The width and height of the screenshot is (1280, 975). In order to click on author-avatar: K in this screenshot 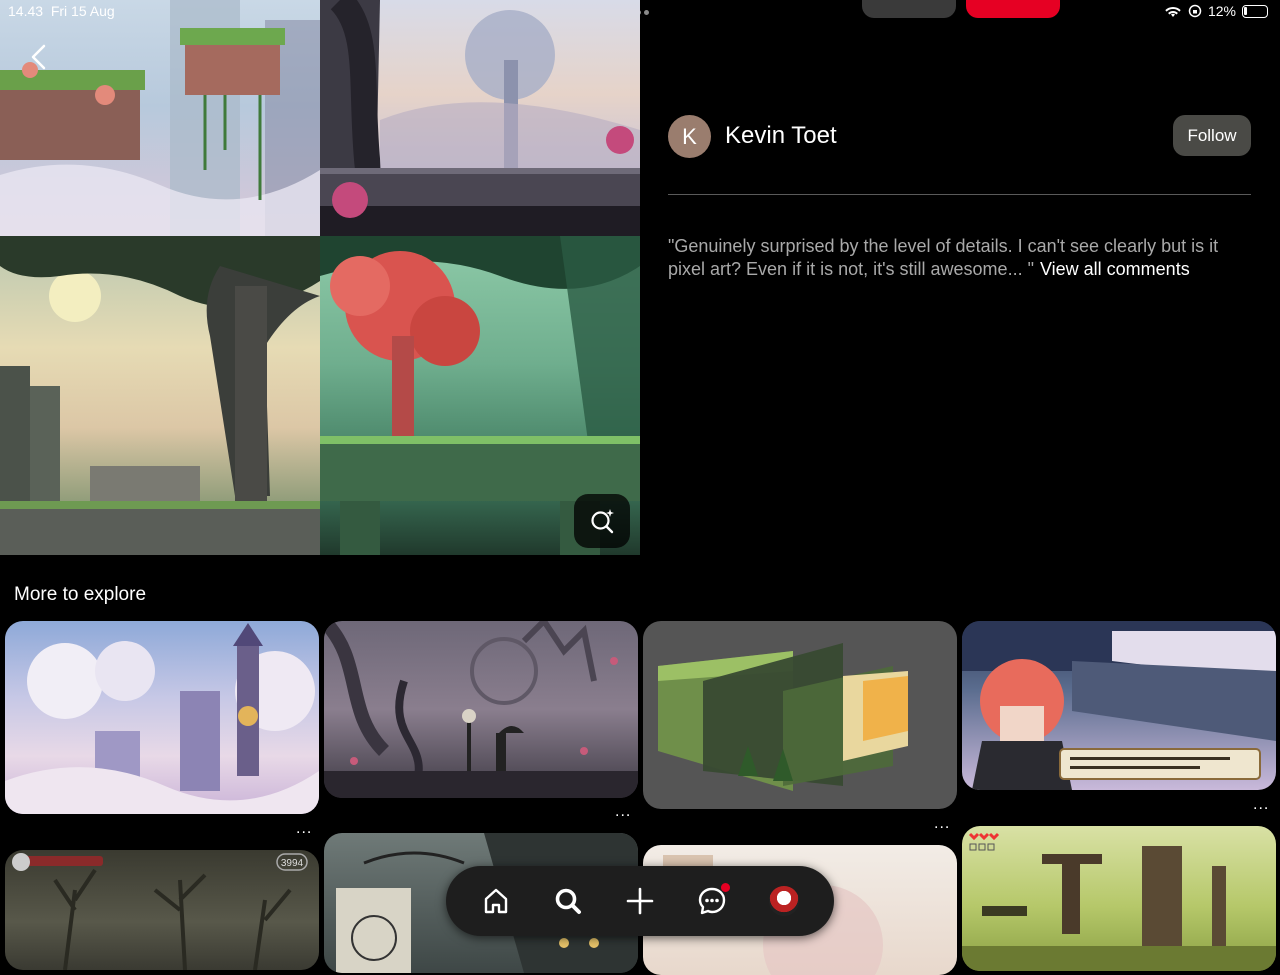, I will do `click(689, 136)`.